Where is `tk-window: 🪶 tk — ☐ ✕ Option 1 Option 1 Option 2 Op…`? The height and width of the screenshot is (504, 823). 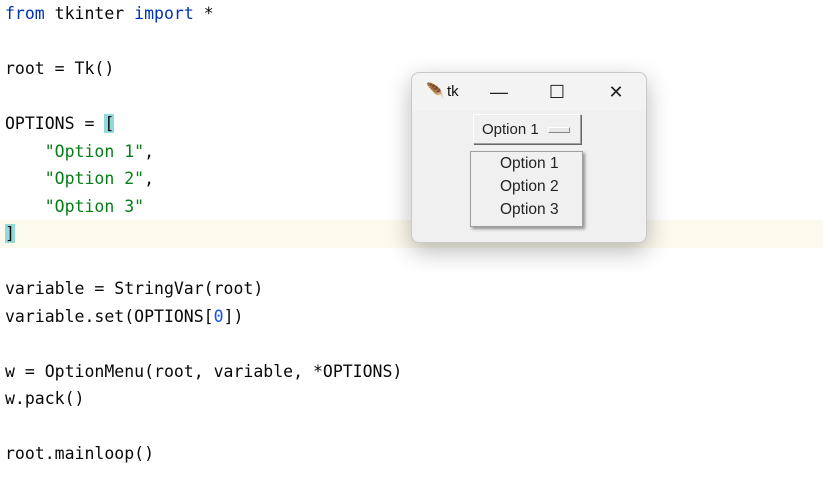 tk-window: 🪶 tk — ☐ ✕ Option 1 Option 1 Option 2 Op… is located at coordinates (529, 157).